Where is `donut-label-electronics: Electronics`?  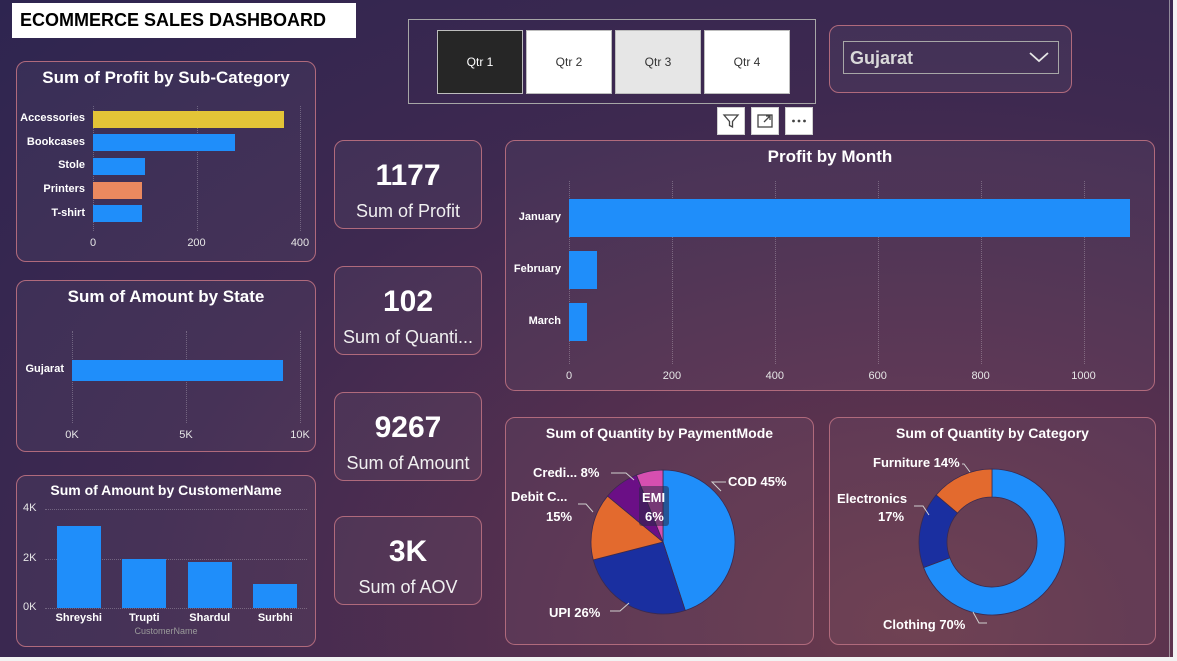 donut-label-electronics: Electronics is located at coordinates (872, 498).